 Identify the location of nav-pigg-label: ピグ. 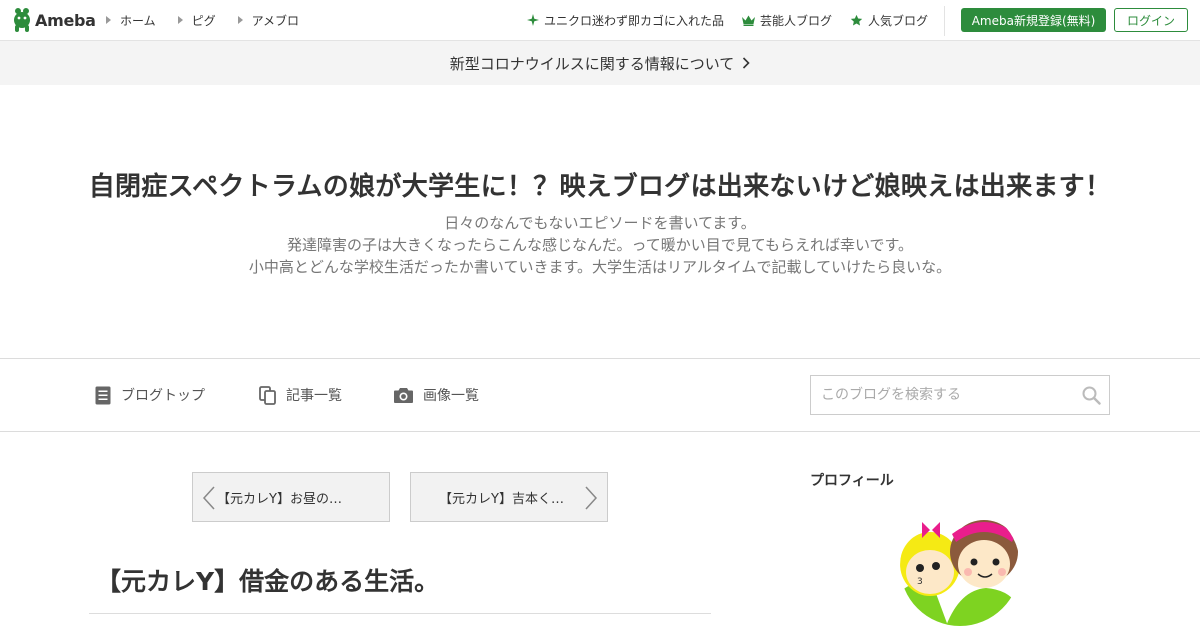
(203, 20).